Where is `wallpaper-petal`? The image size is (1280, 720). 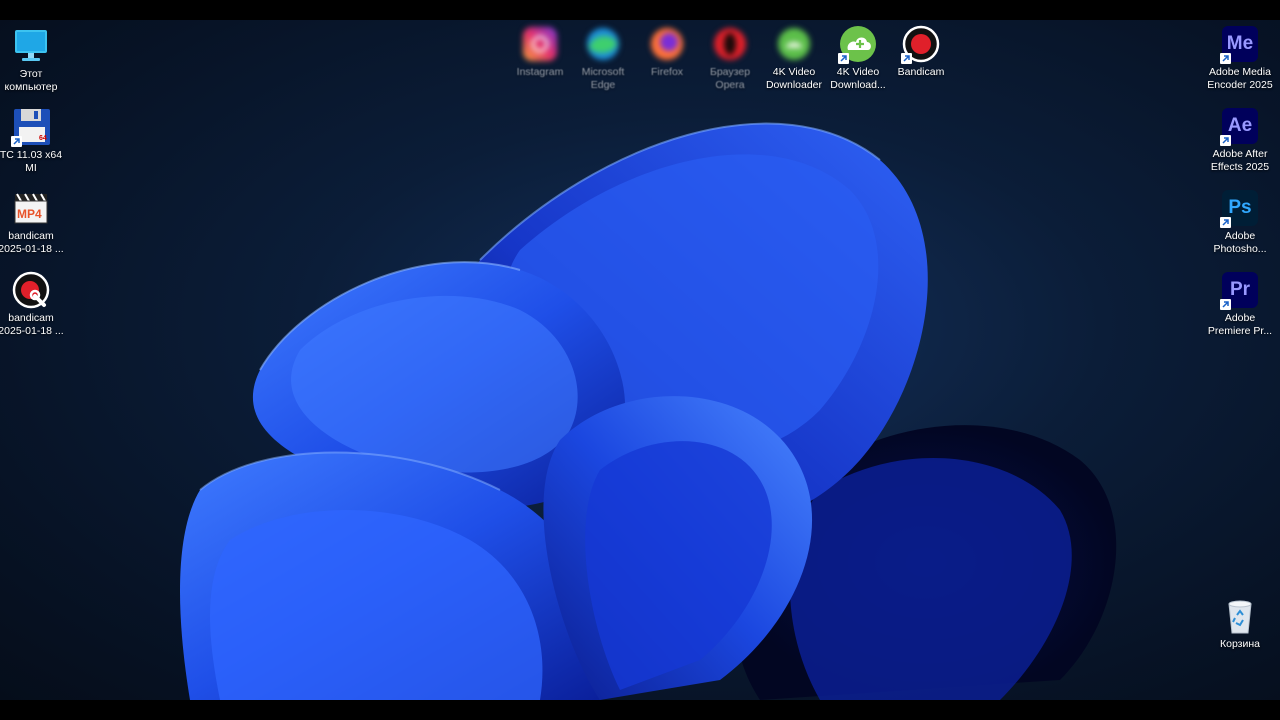
wallpaper-petal is located at coordinates (931, 578).